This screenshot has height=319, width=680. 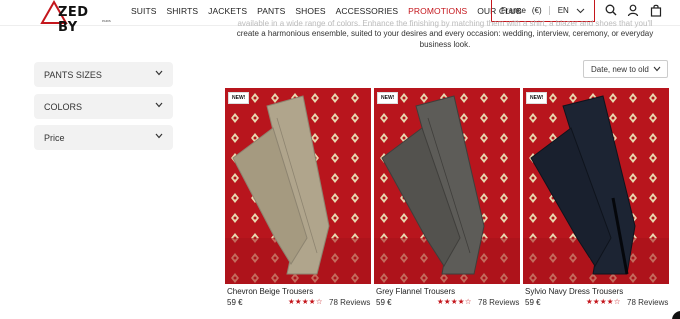 What do you see at coordinates (54, 137) in the screenshot?
I see `filter-label: Price` at bounding box center [54, 137].